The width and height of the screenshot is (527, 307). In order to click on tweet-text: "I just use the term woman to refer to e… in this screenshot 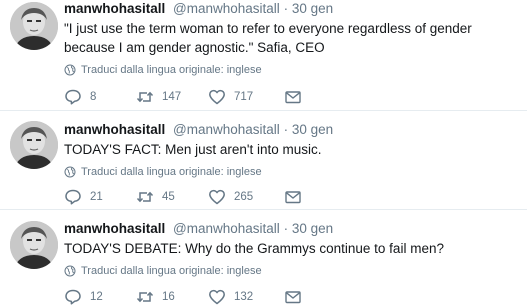, I will do `click(268, 38)`.